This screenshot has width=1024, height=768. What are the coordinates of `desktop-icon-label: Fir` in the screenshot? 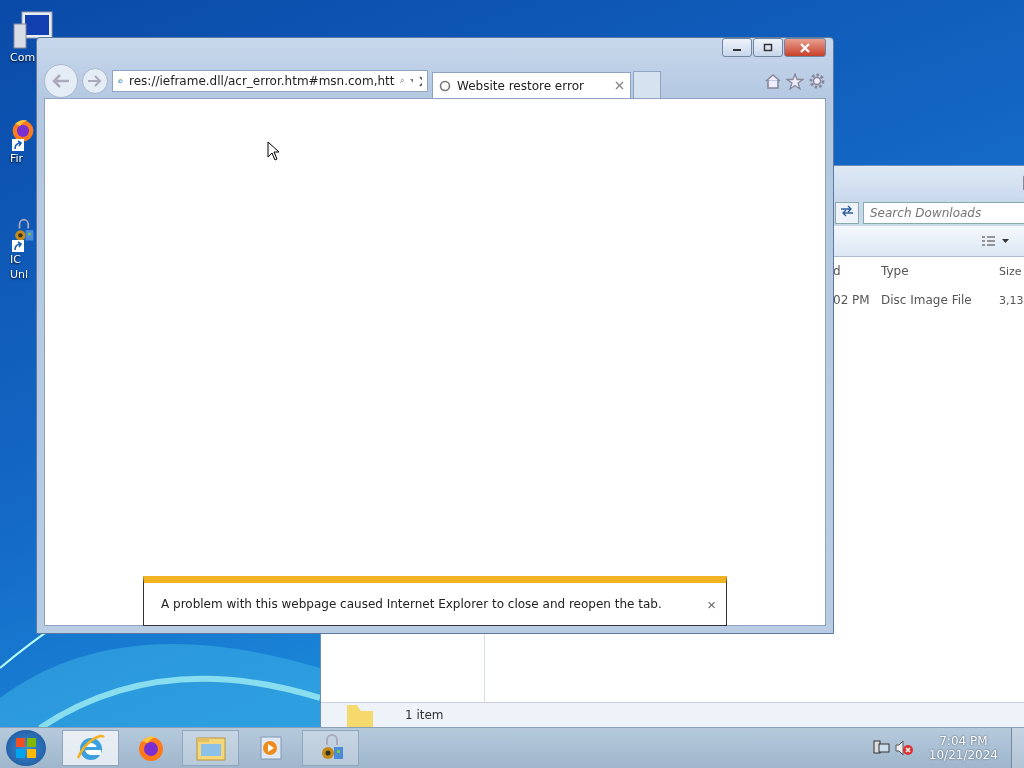 It's located at (17, 158).